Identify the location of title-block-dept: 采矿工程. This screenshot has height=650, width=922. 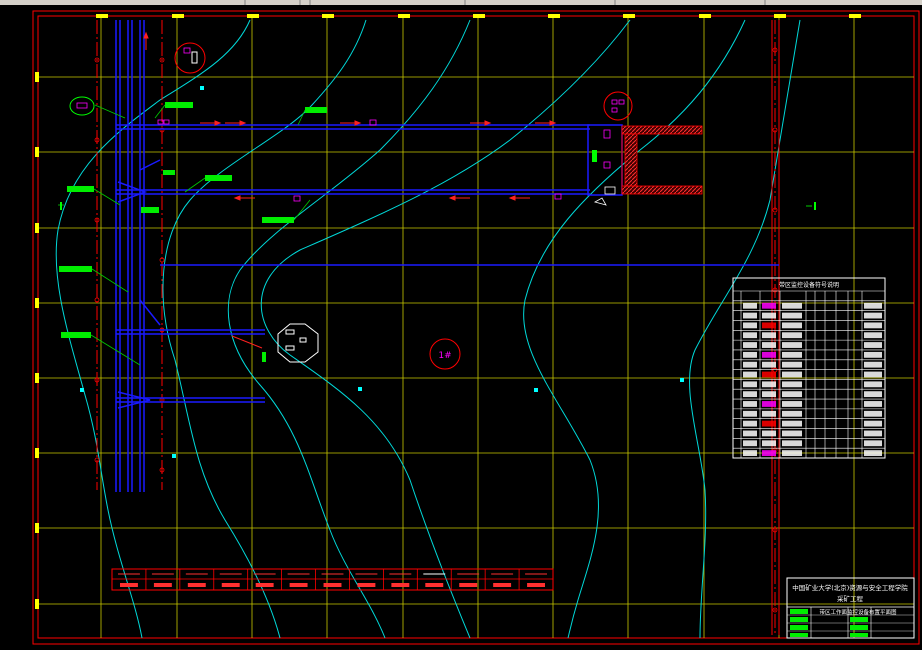
(850, 598).